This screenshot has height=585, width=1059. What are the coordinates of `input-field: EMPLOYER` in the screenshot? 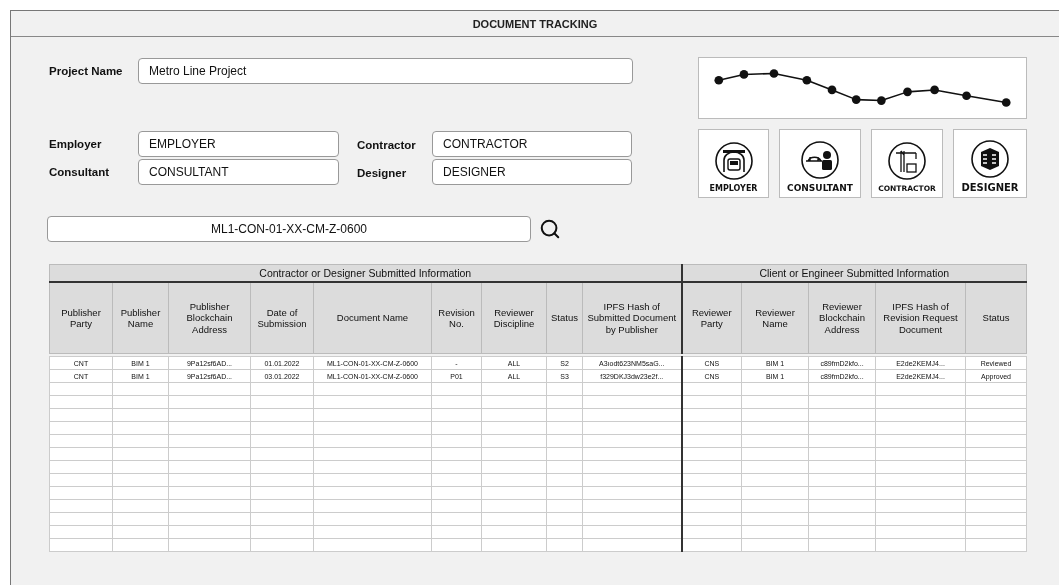 It's located at (238, 144).